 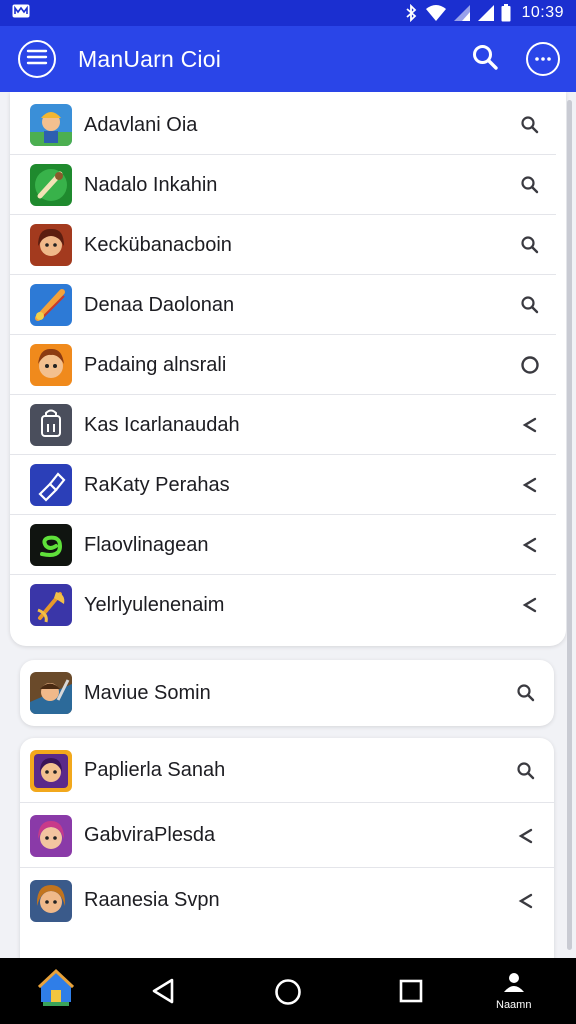 What do you see at coordinates (288, 125) in the screenshot?
I see `list-item: Adavlani Oia` at bounding box center [288, 125].